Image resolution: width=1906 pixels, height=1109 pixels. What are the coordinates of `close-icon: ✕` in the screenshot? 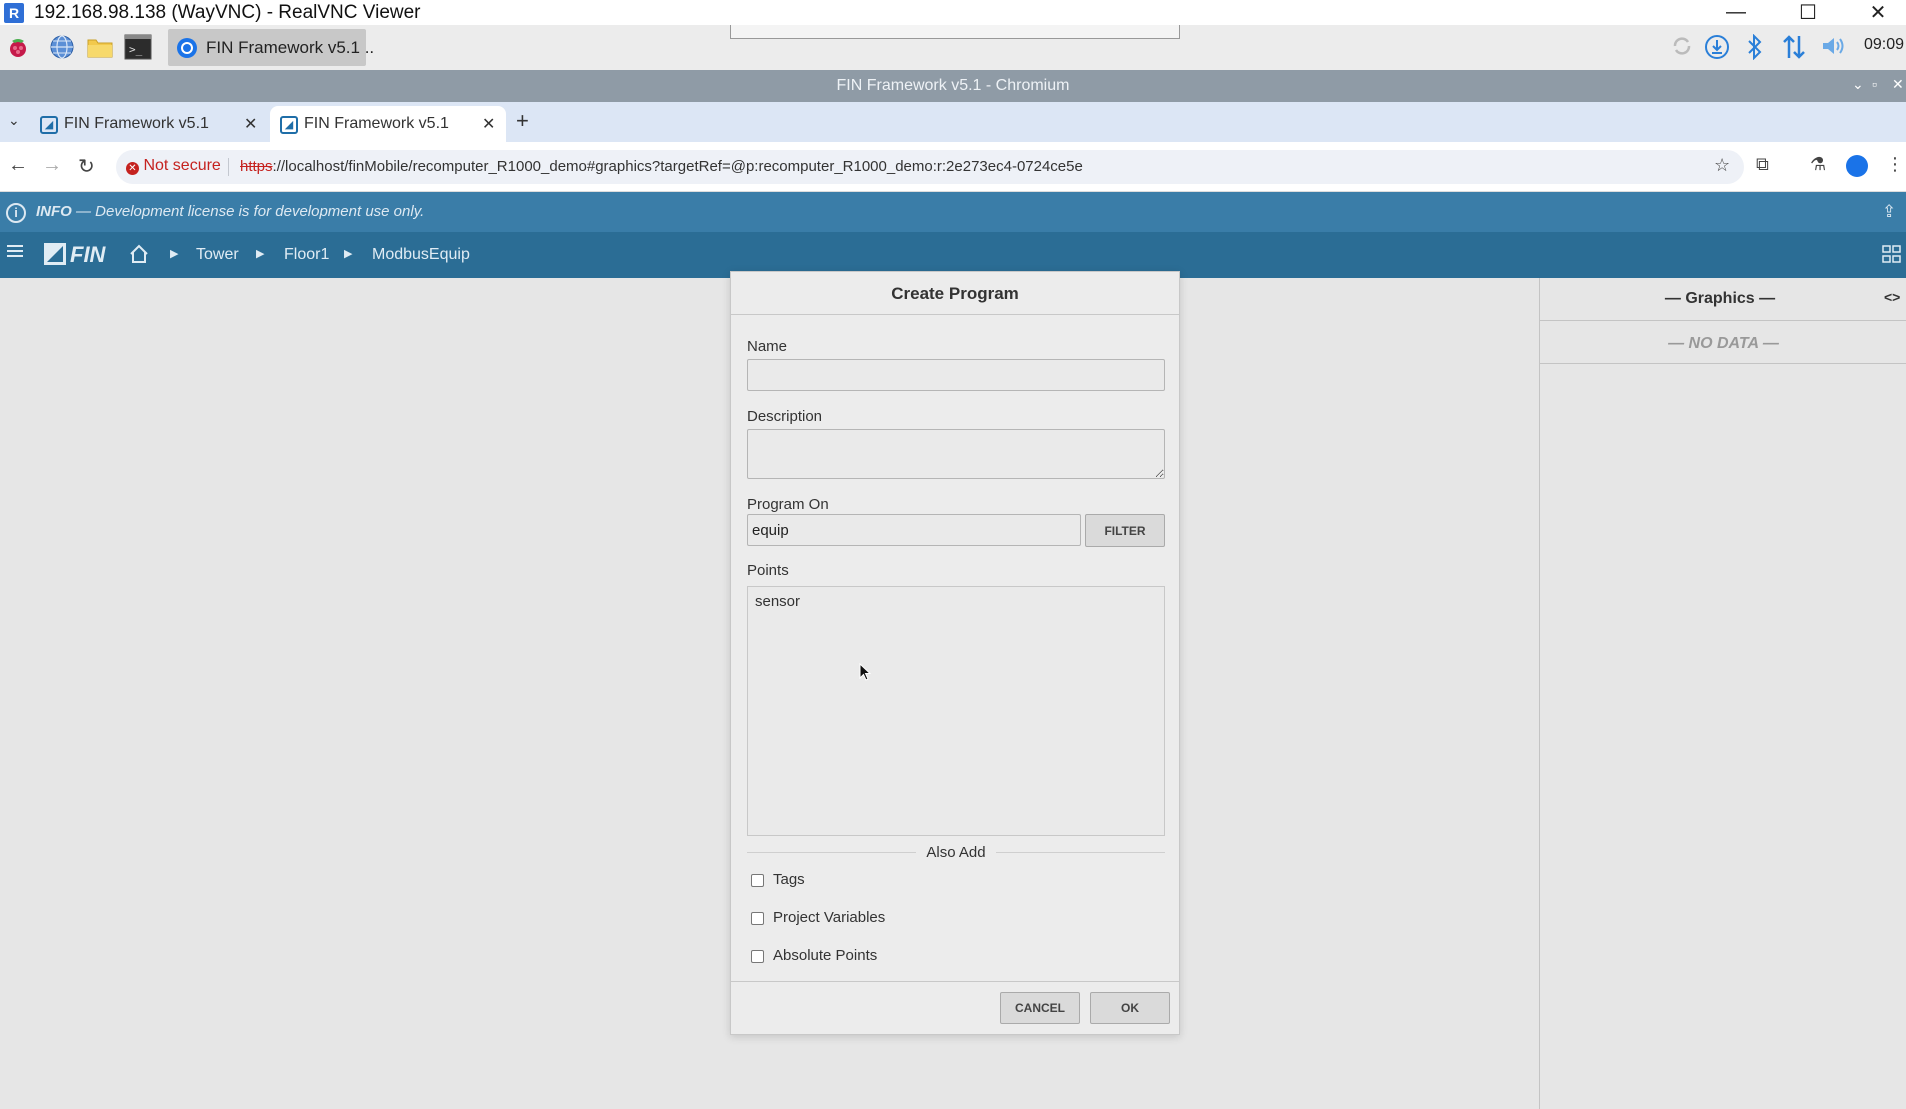 It's located at (1898, 84).